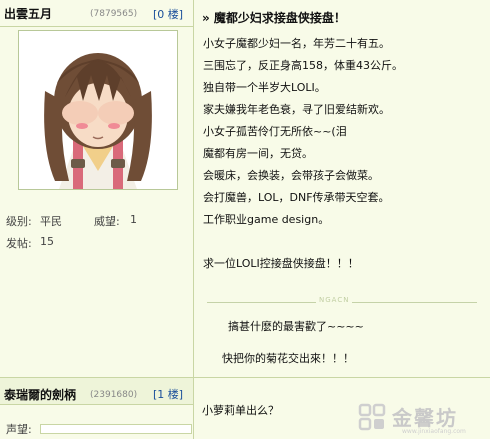  I want to click on posts-label: 发帖:, so click(19, 243).